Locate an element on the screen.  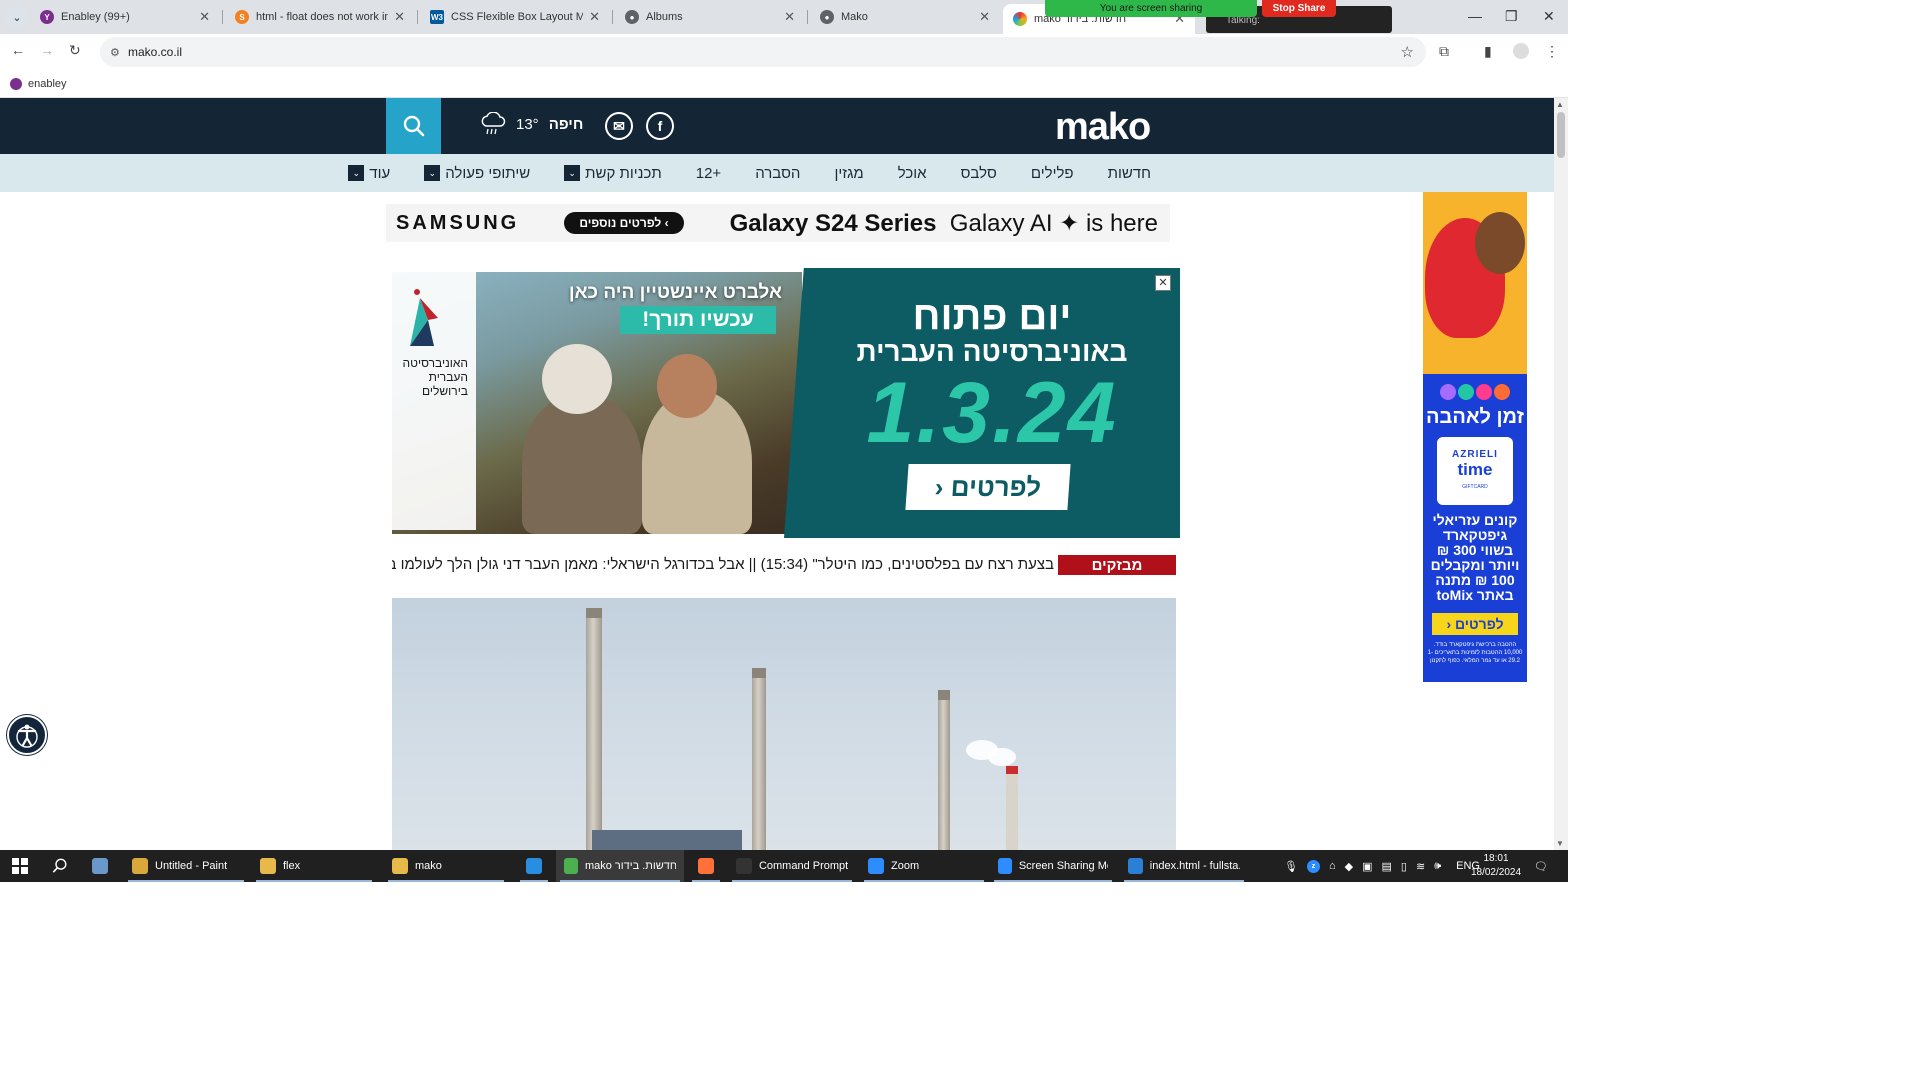
chevron-left-icon: ‹ is located at coordinates (1449, 624).